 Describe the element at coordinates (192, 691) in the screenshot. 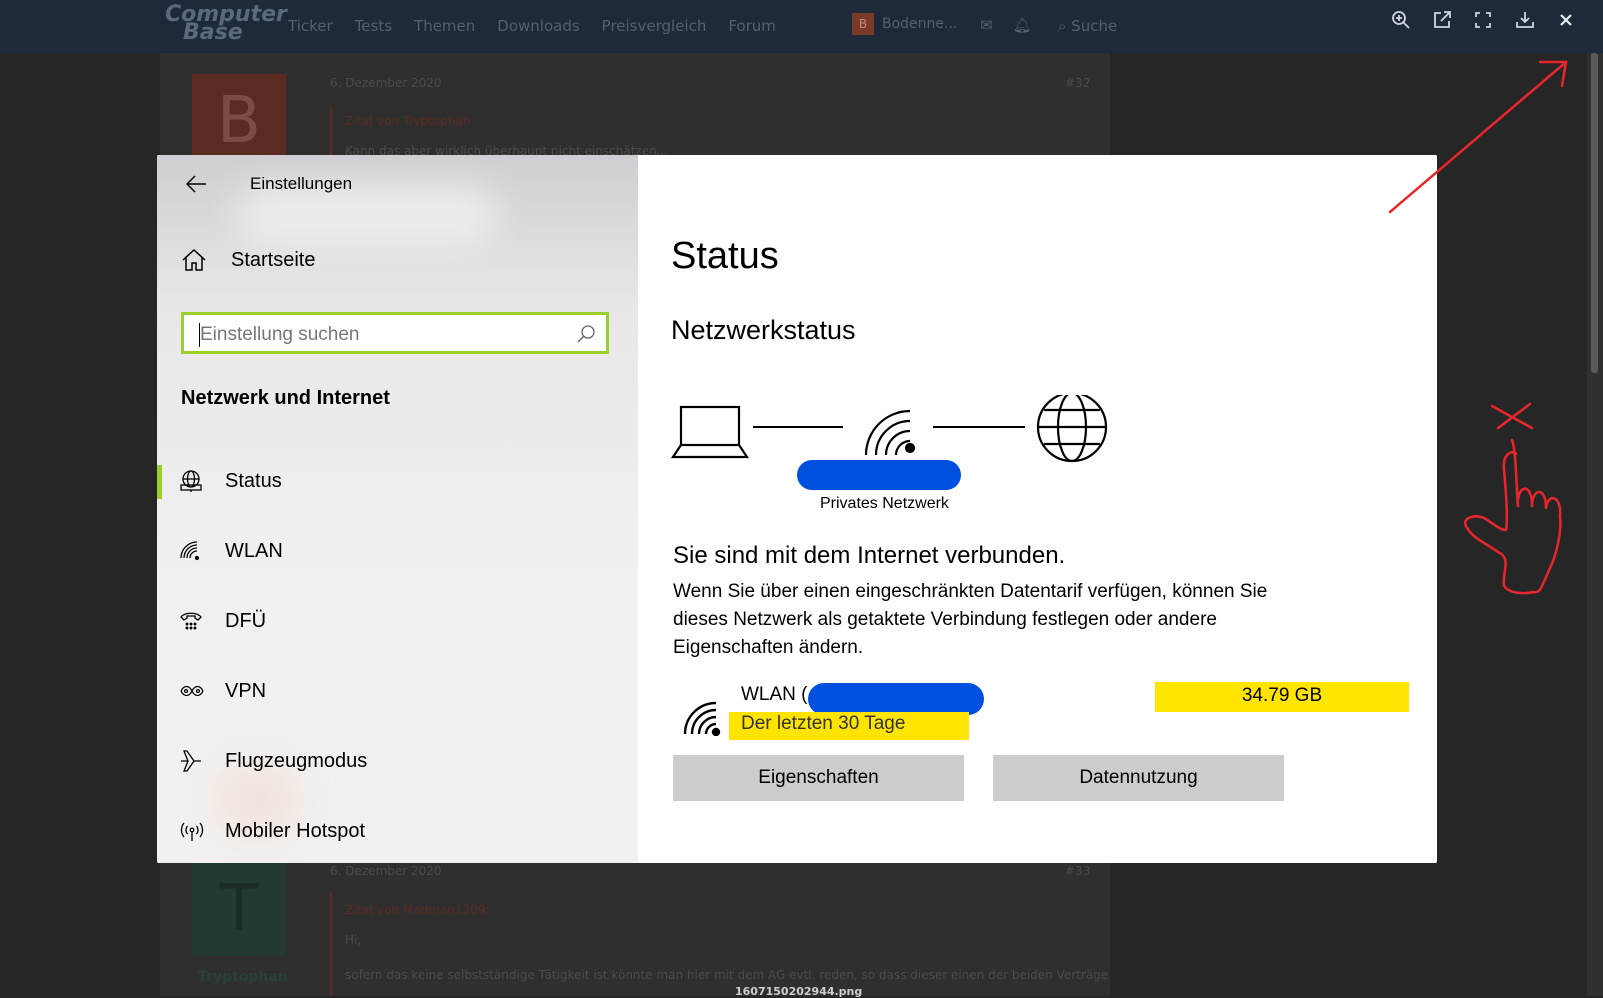

I see `vpn-icon` at that location.